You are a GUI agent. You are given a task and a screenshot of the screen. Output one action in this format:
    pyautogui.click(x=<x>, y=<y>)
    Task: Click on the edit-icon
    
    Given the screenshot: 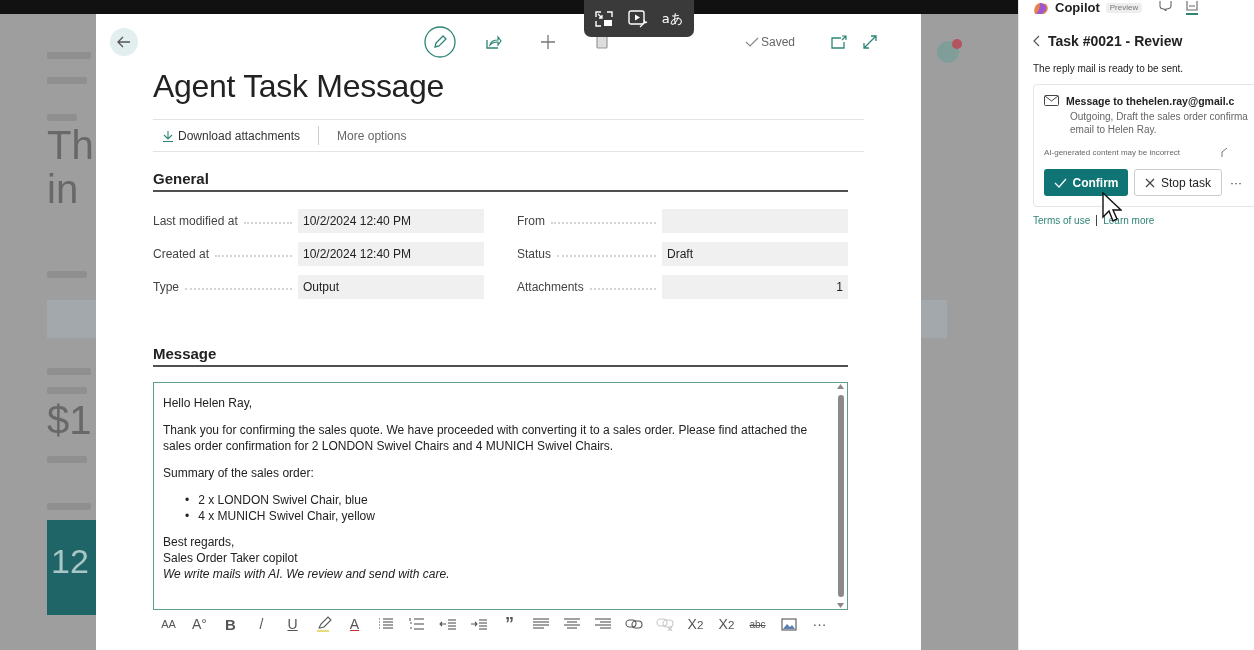 What is the action you would take?
    pyautogui.click(x=440, y=42)
    